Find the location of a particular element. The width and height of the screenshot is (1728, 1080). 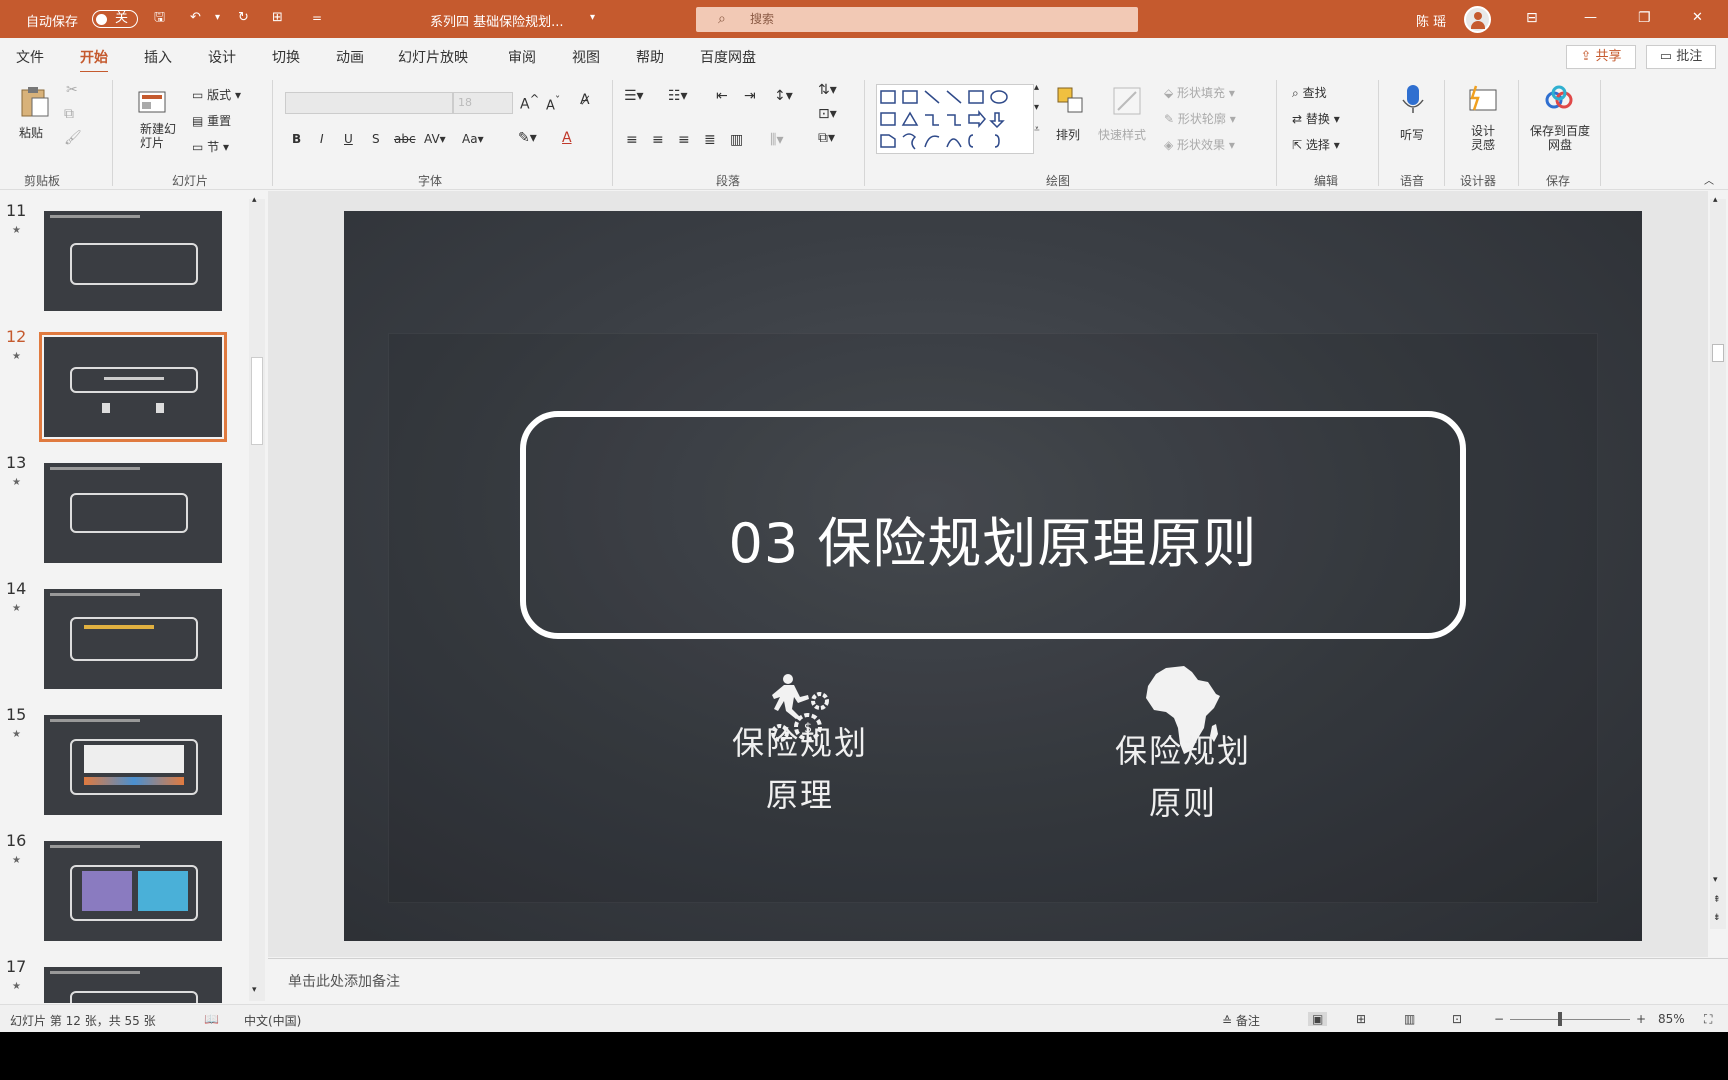

highlight-icon: ✎▾ is located at coordinates (527, 138).